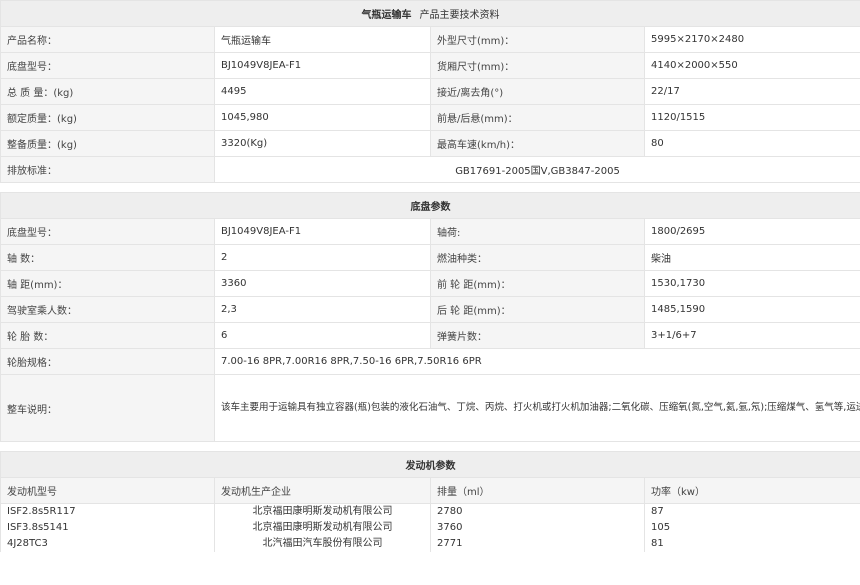  What do you see at coordinates (107, 91) in the screenshot?
I see `spec-label: 总 质 量：(kg)` at bounding box center [107, 91].